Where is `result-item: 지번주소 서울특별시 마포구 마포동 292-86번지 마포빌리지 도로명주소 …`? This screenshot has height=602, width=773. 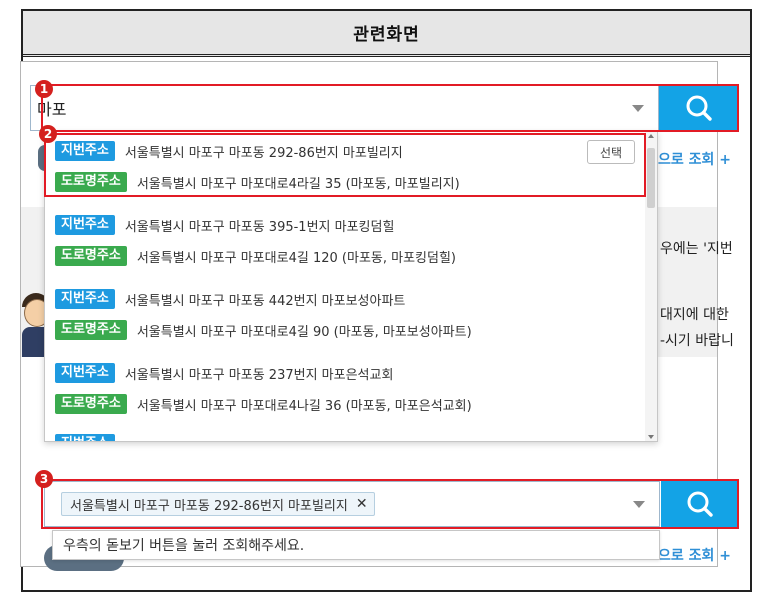
result-item: 지번주소 서울특별시 마포구 마포동 292-86번지 마포빌리지 도로명주소 … is located at coordinates (345, 165).